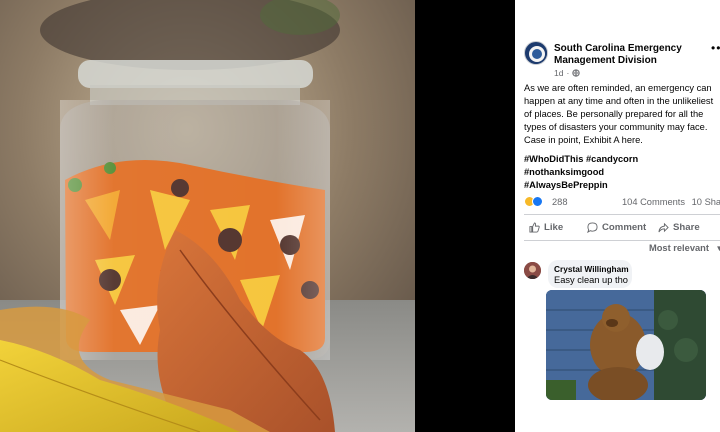 This screenshot has height=432, width=720. I want to click on chevron-down-icon: ▼, so click(717, 248).